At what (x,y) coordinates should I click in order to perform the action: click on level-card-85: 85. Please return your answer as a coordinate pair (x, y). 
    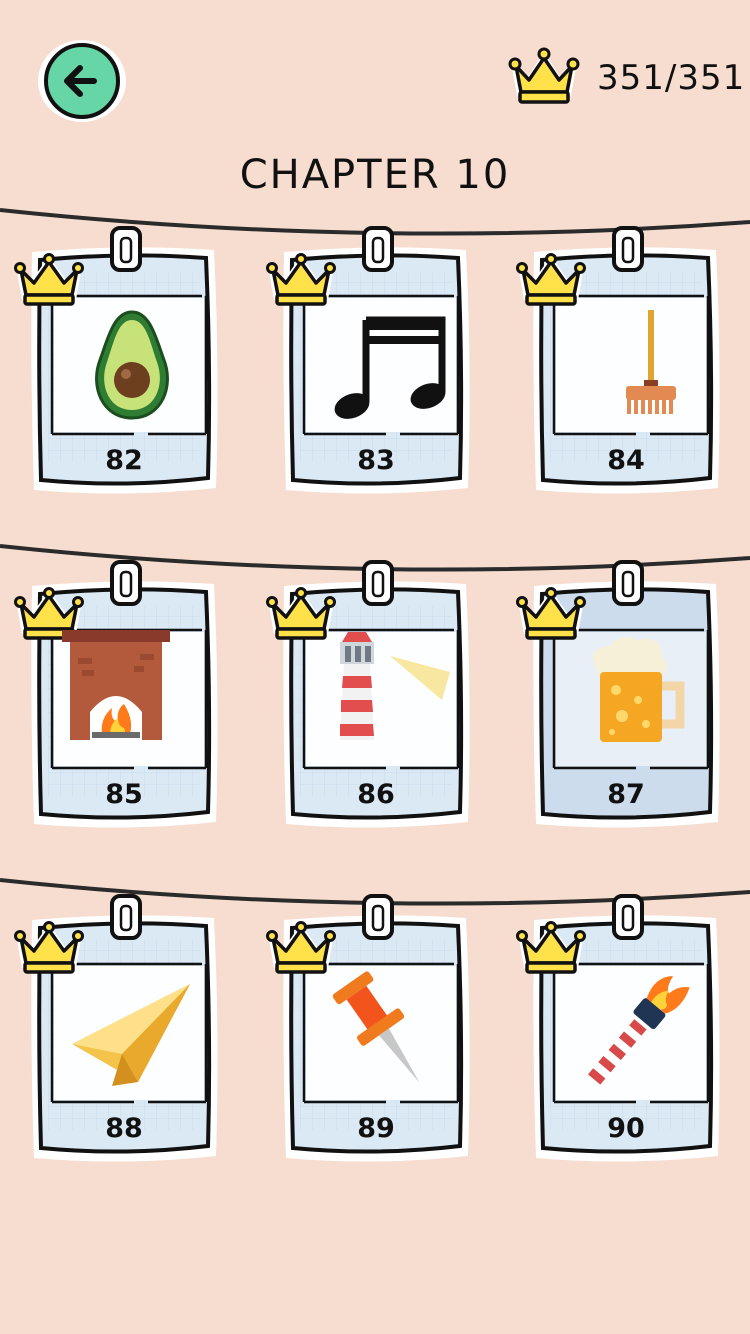
    Looking at the image, I should click on (119, 696).